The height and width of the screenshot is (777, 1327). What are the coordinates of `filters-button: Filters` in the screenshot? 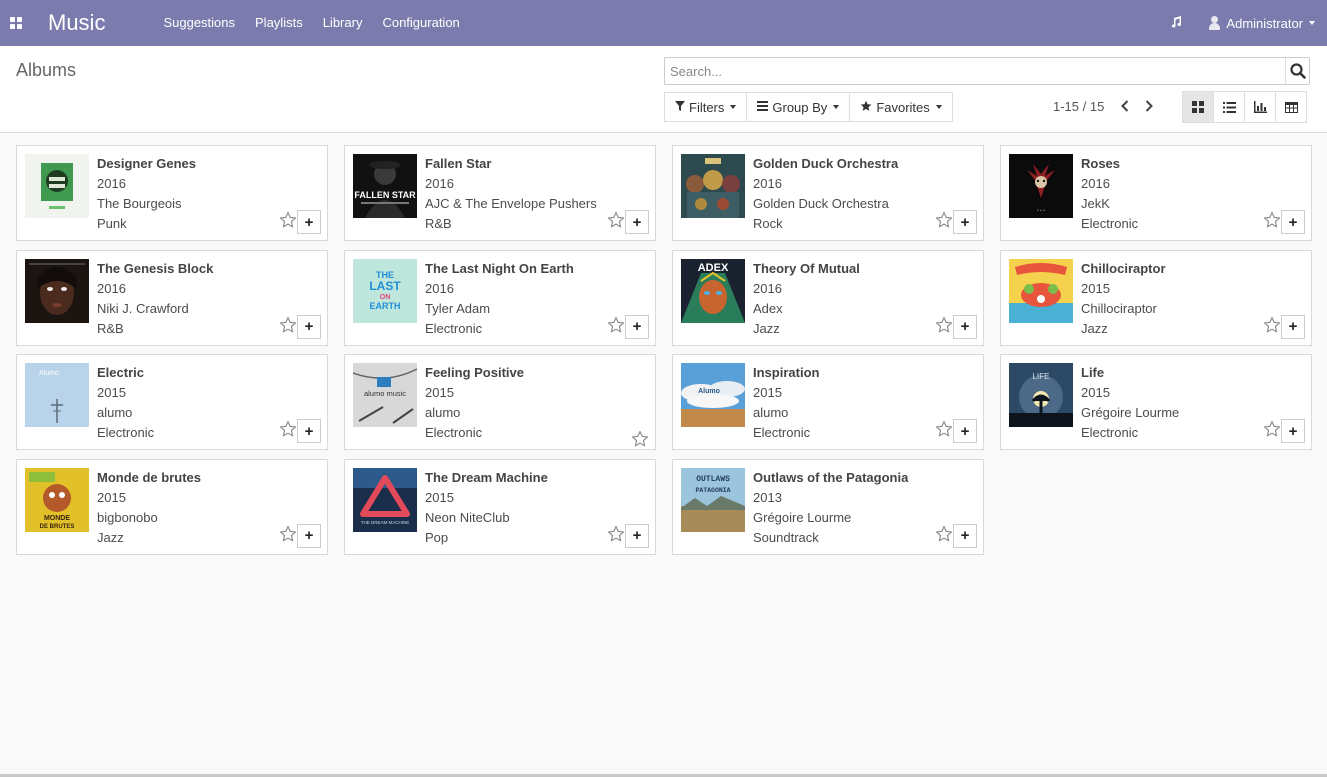 It's located at (706, 107).